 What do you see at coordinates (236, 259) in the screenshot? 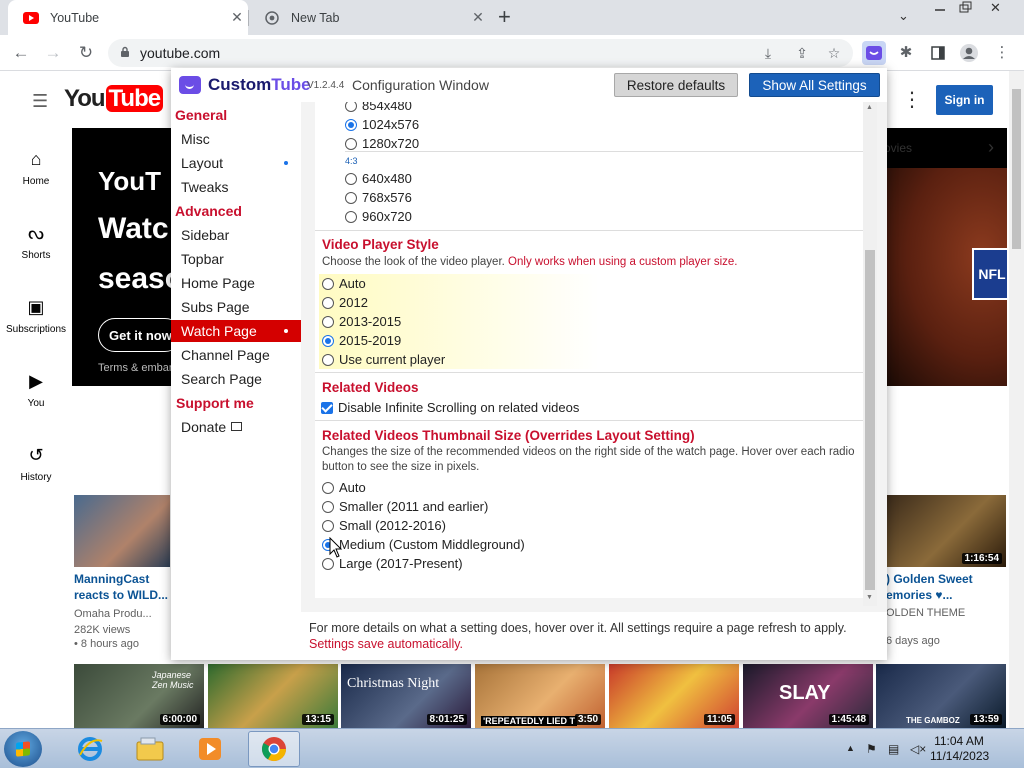
I see `nav-item-topbar: Topbar` at bounding box center [236, 259].